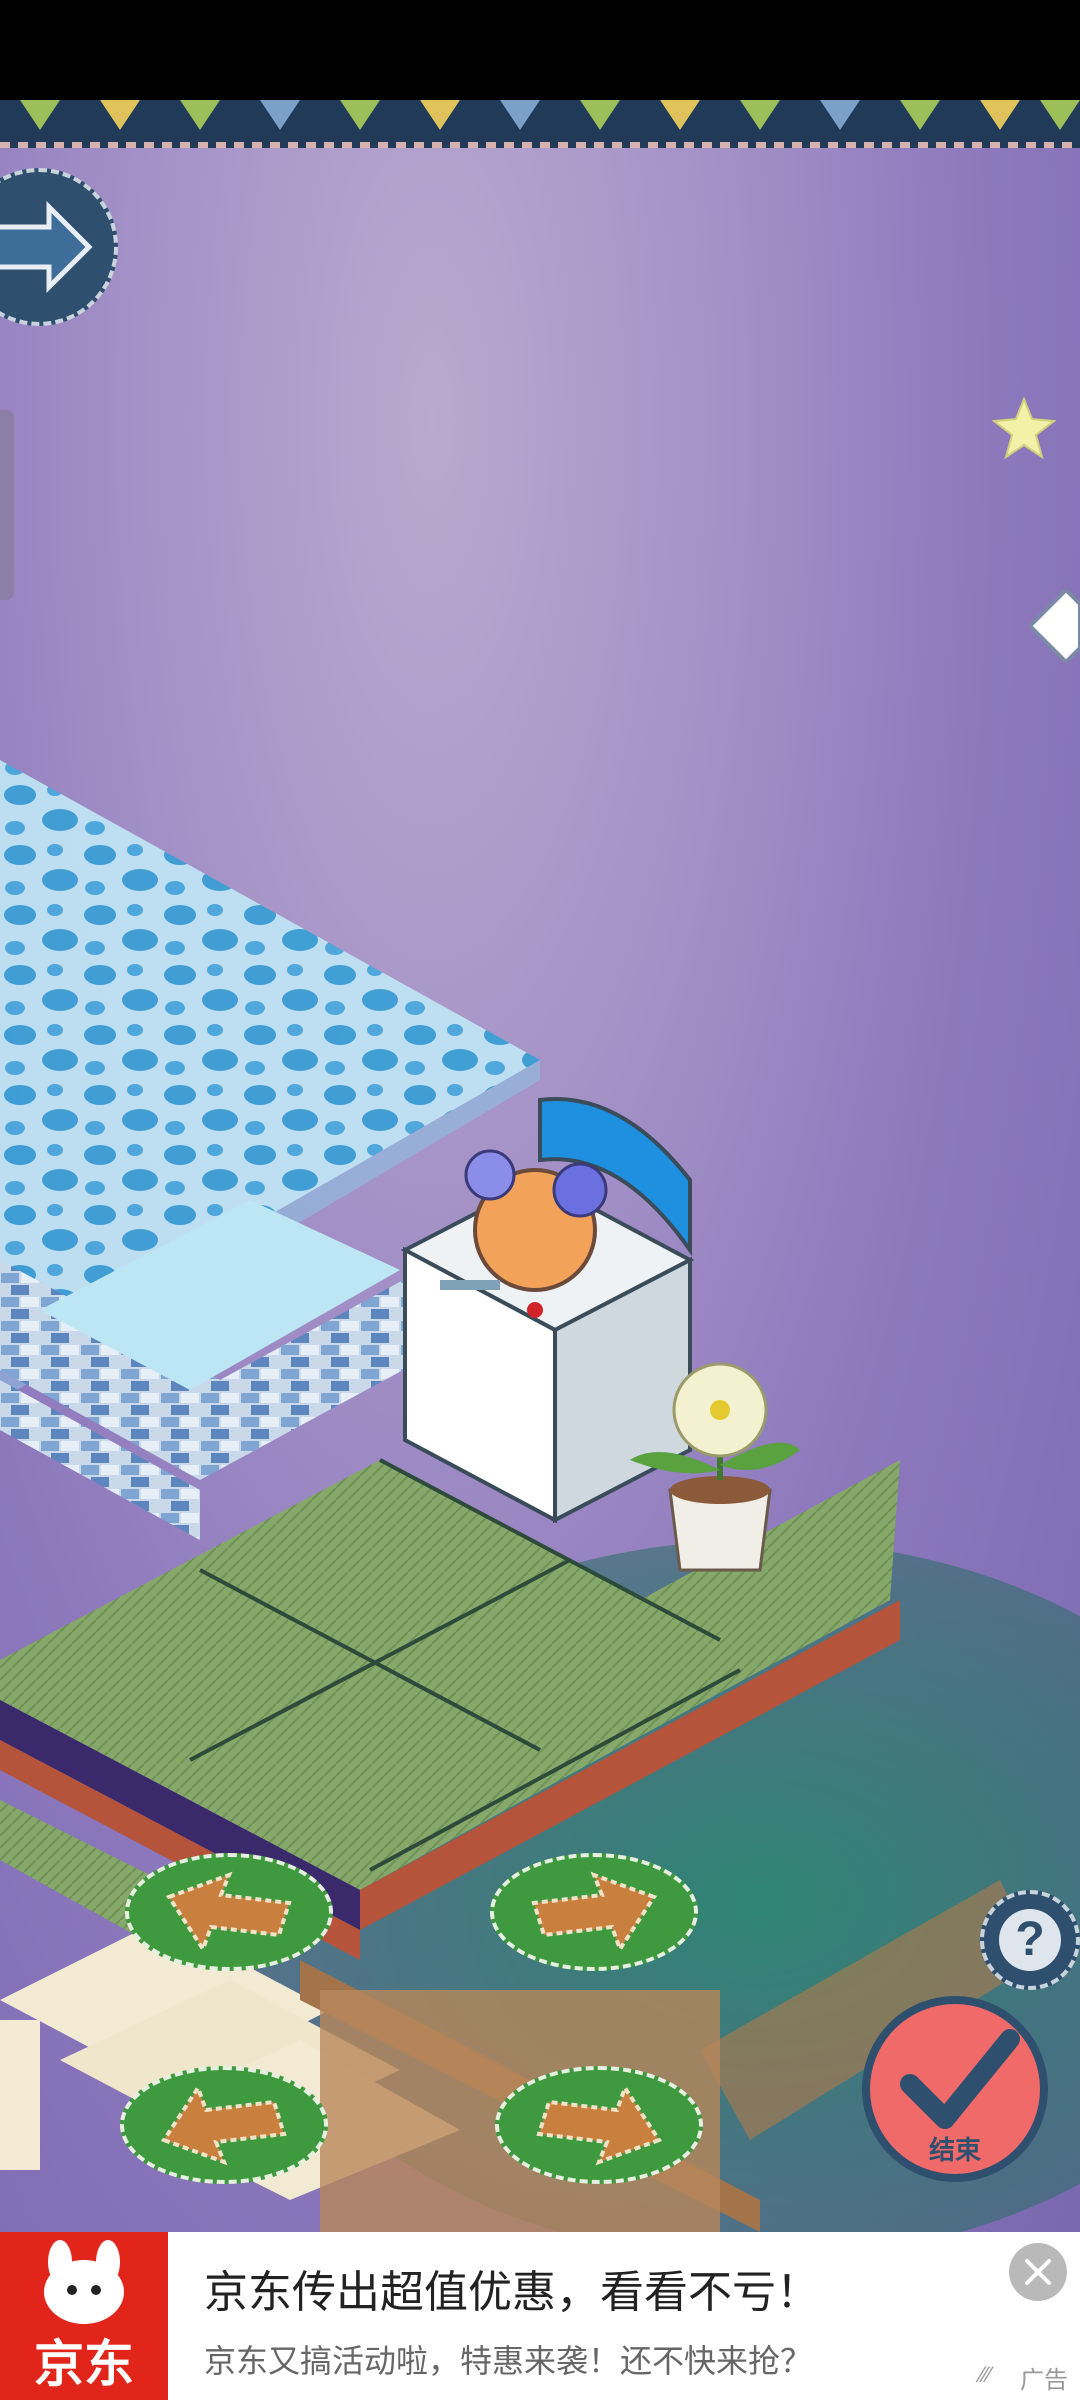  What do you see at coordinates (1055, 626) in the screenshot?
I see `rotate-view-icon` at bounding box center [1055, 626].